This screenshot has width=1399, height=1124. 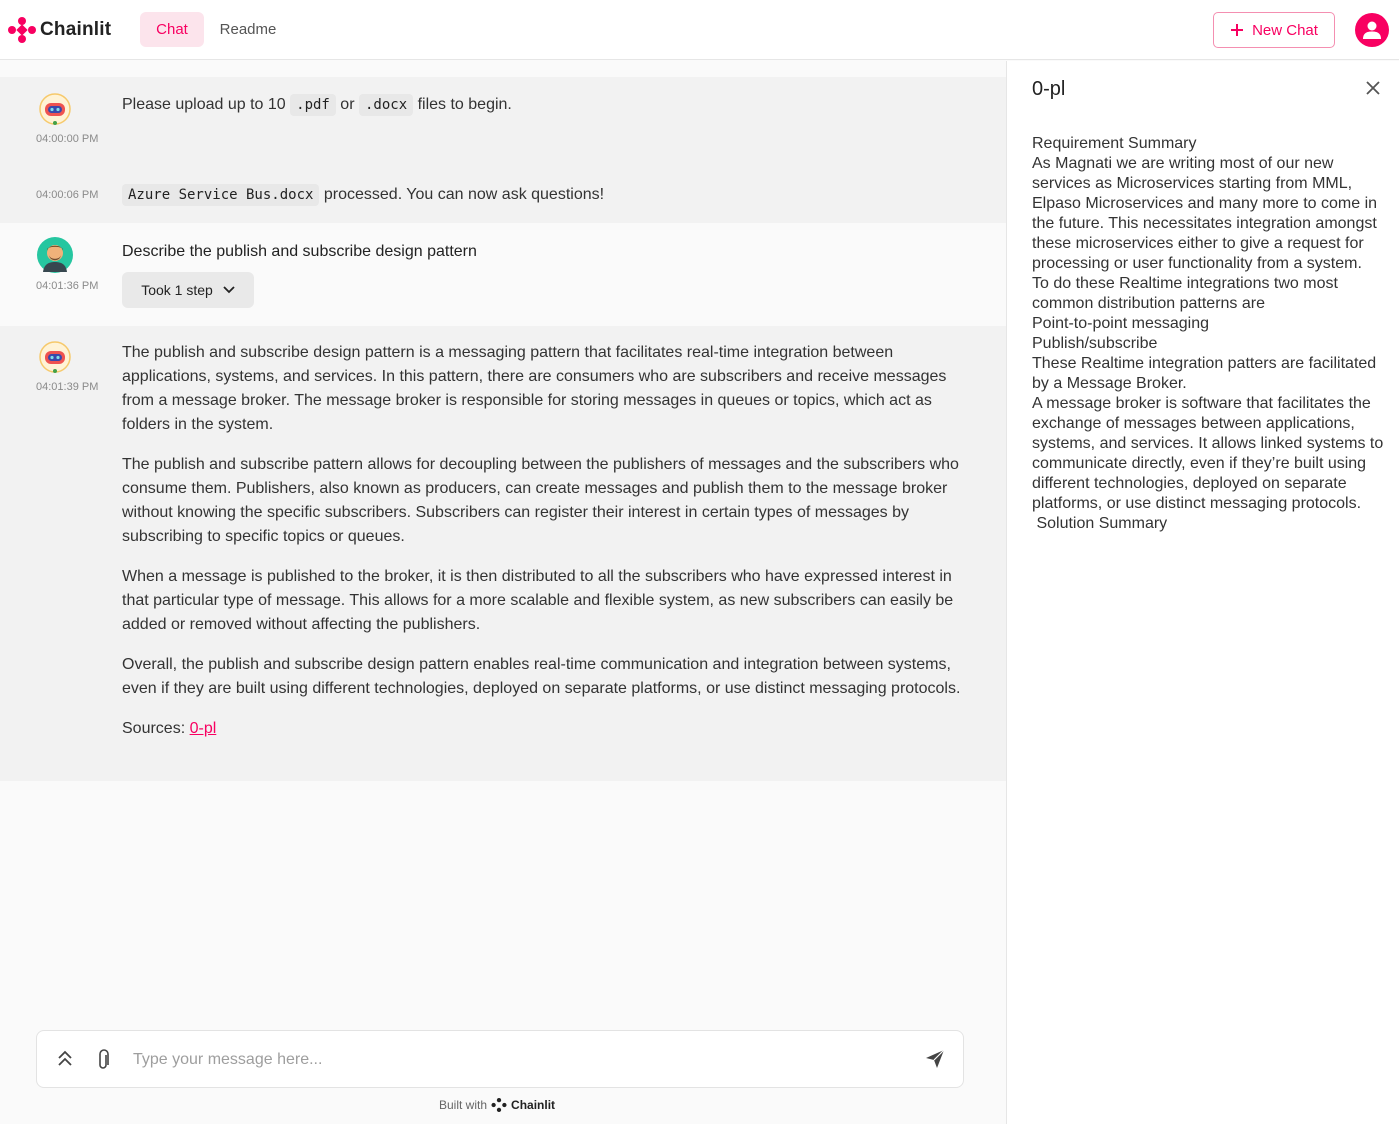 What do you see at coordinates (67, 286) in the screenshot?
I see `message-timestamp: 04:01:36 PM` at bounding box center [67, 286].